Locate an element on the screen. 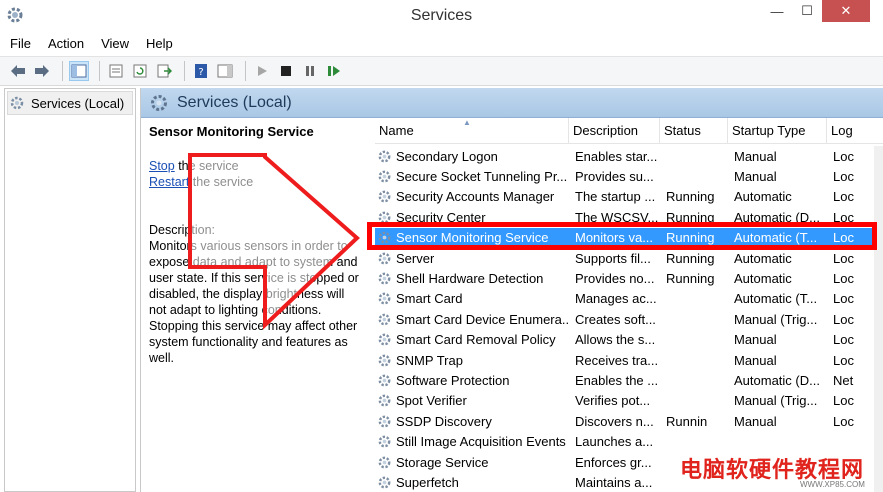 The image size is (883, 492). show-action-pane-button is located at coordinates (225, 71).